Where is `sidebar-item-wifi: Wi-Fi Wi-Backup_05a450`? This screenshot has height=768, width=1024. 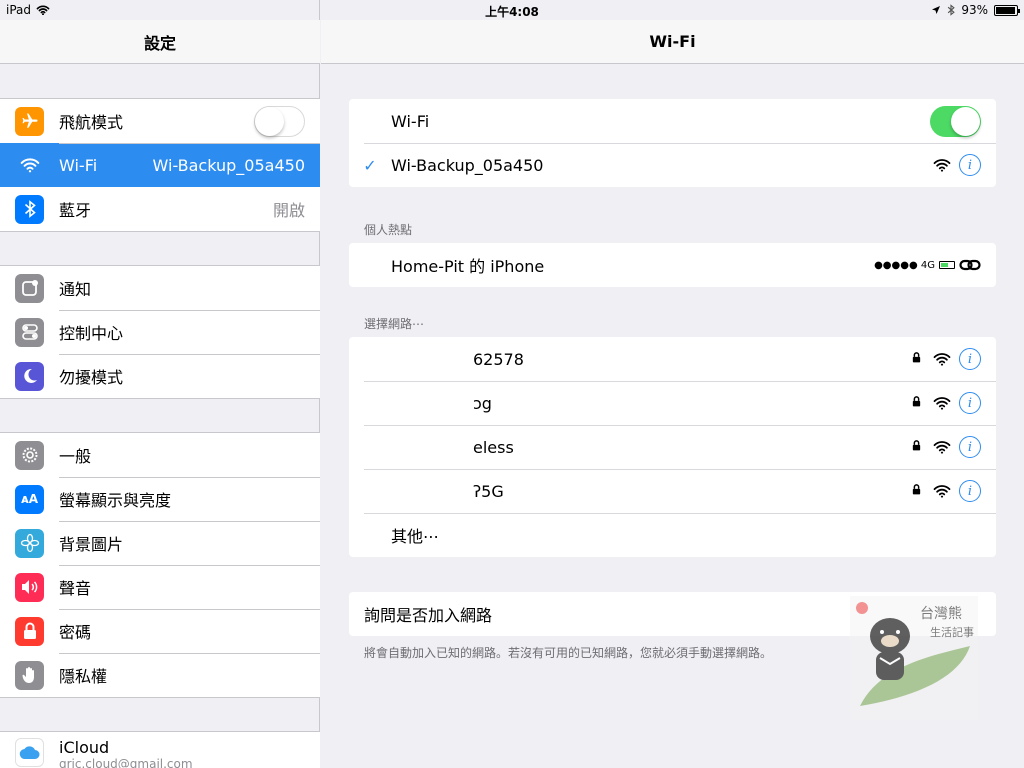
sidebar-item-wifi: Wi-Fi Wi-Backup_05a450 is located at coordinates (160, 165).